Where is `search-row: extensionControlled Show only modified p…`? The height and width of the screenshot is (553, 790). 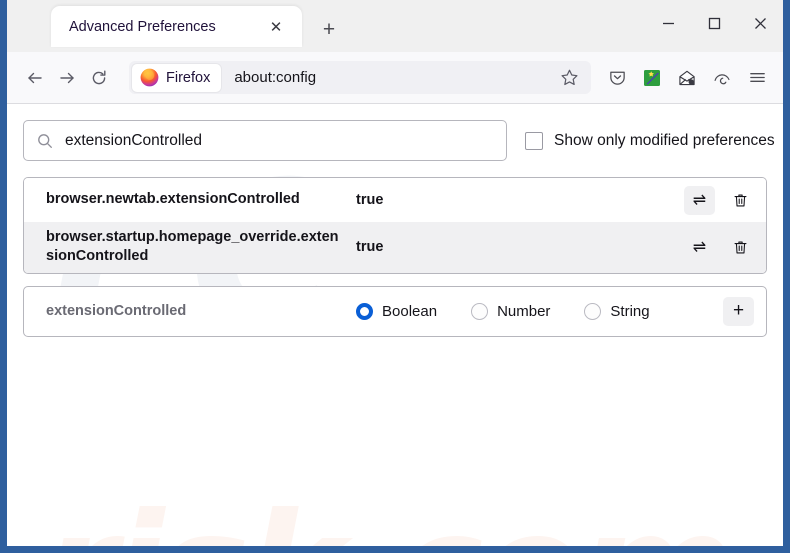
search-row: extensionControlled Show only modified p… is located at coordinates (399, 140).